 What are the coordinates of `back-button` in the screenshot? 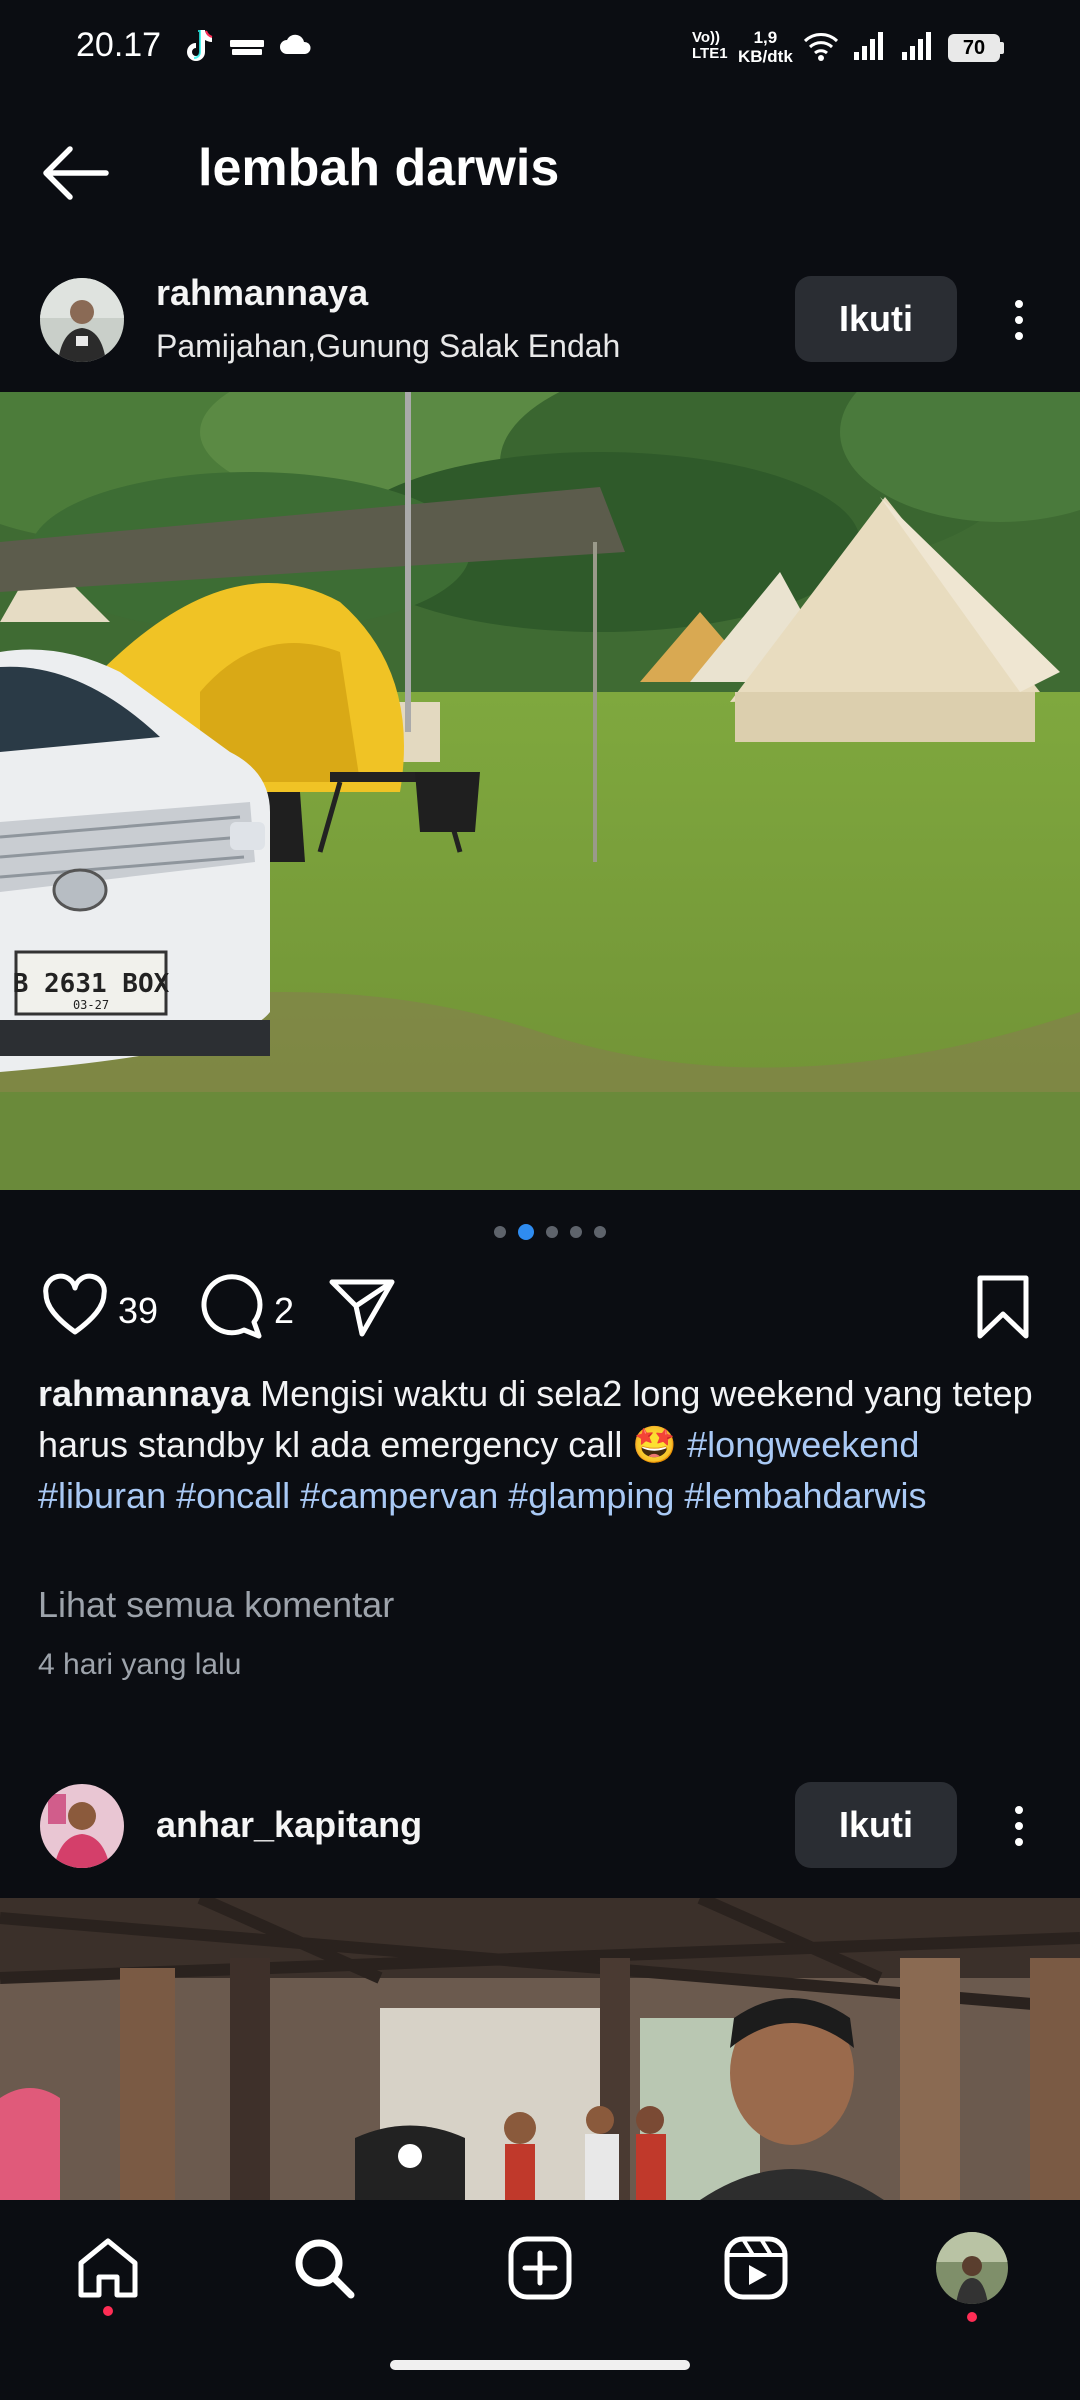 It's located at (76, 173).